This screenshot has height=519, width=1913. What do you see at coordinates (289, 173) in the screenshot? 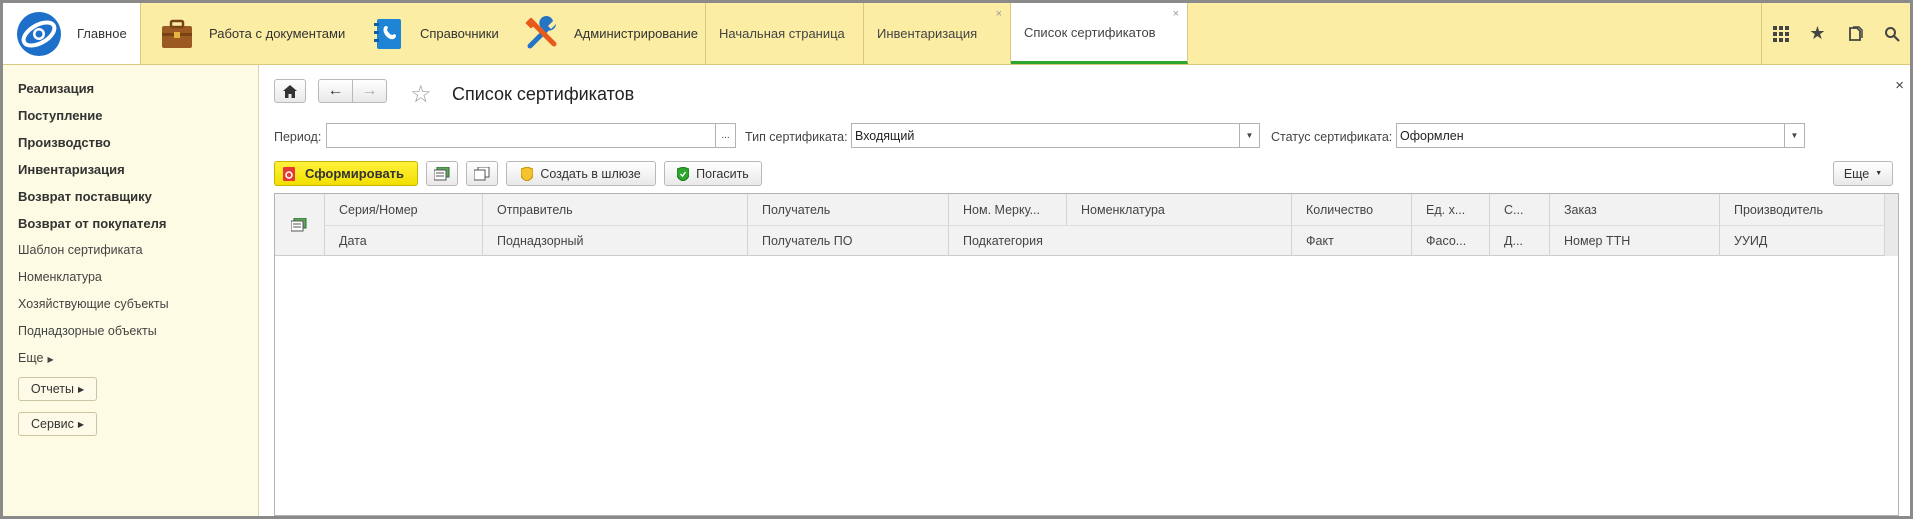
I see `generate-icon` at bounding box center [289, 173].